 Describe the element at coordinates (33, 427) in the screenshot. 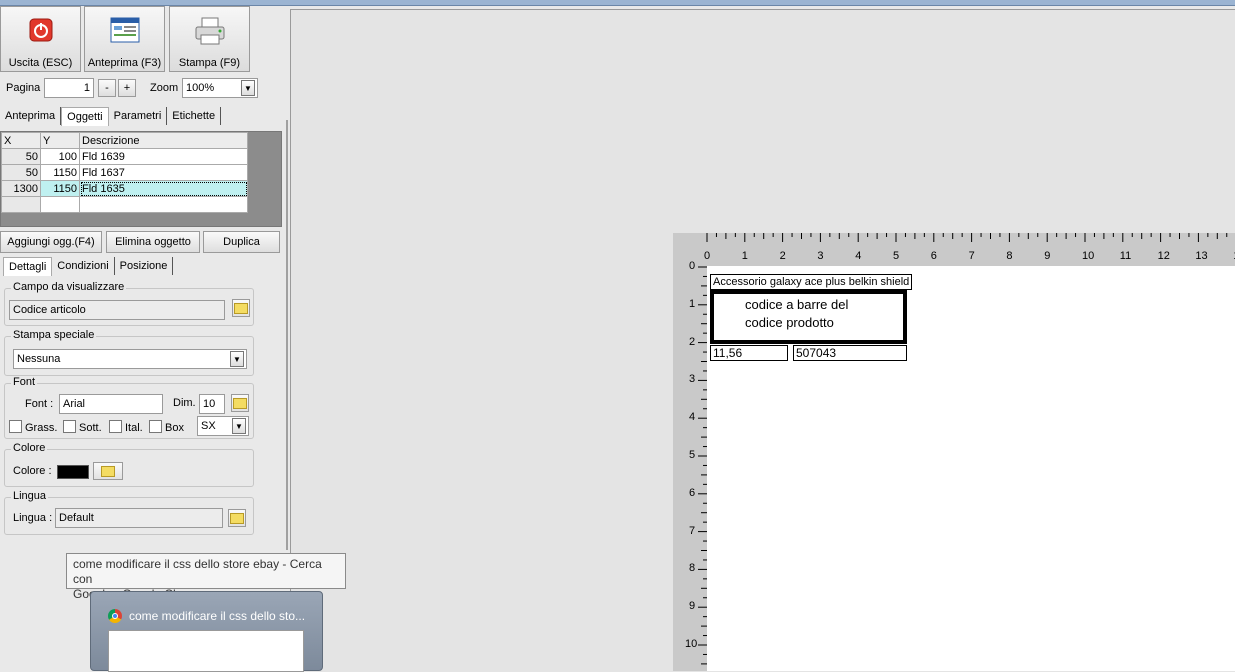

I see `bold-checkbox: Grass.` at that location.